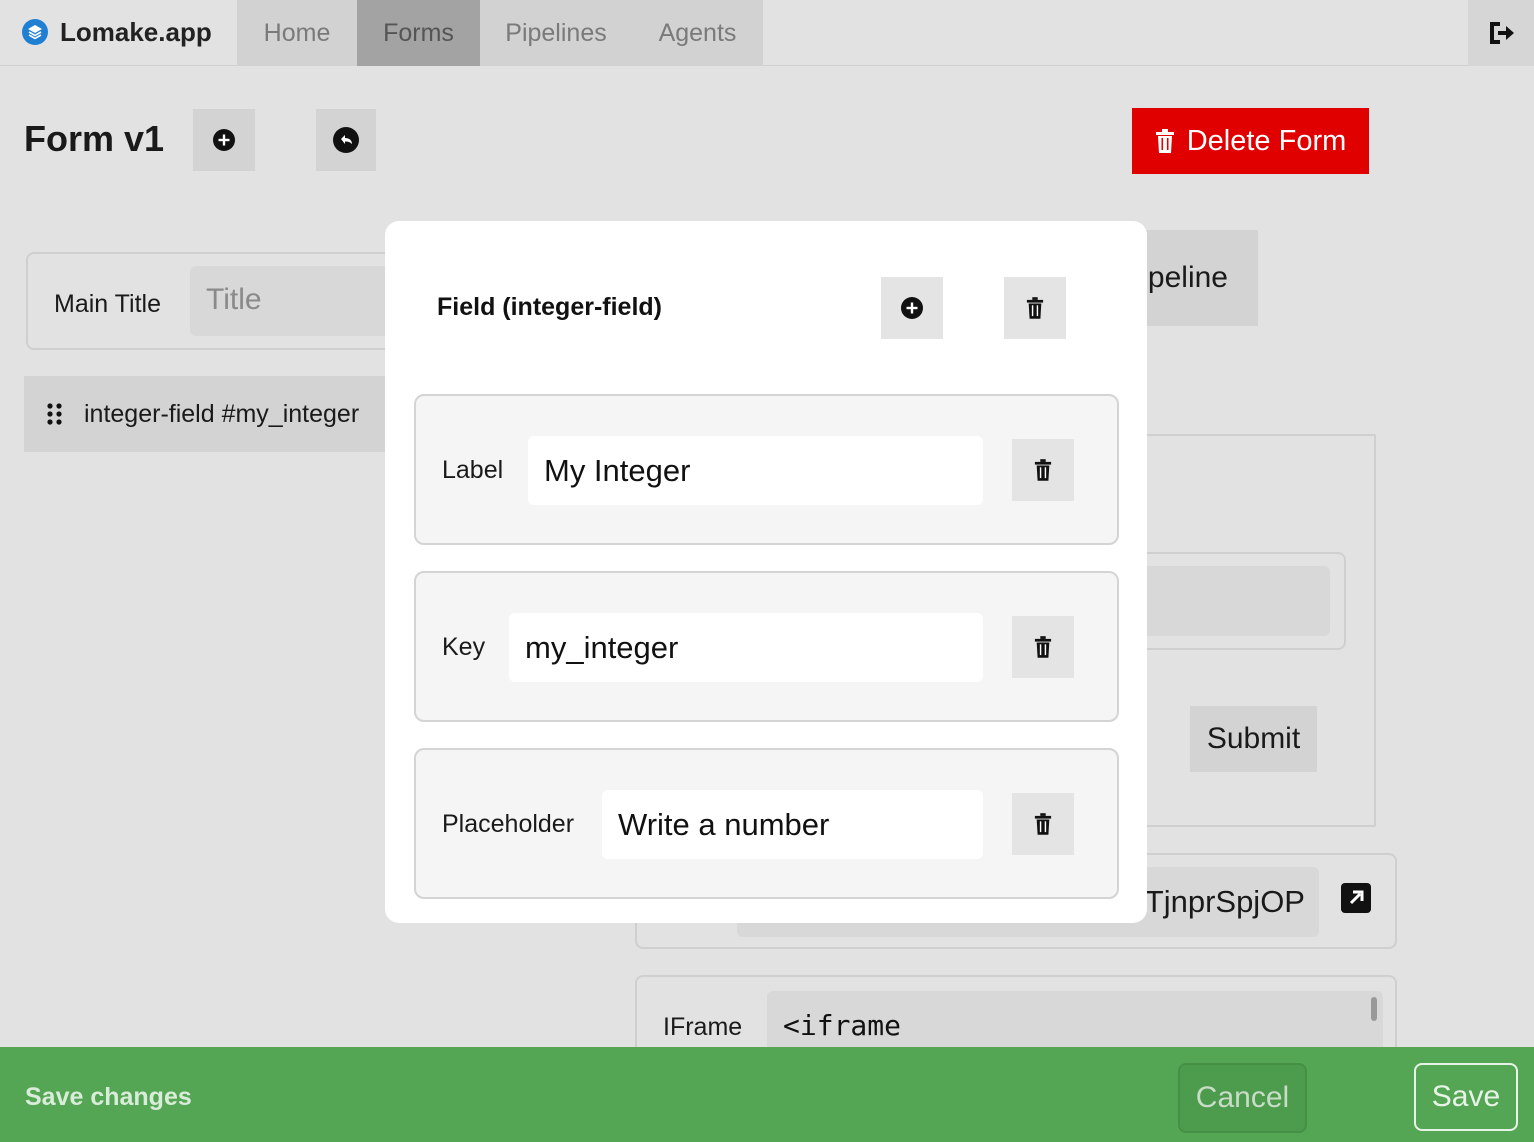 The height and width of the screenshot is (1142, 1534). I want to click on undo-icon, so click(346, 140).